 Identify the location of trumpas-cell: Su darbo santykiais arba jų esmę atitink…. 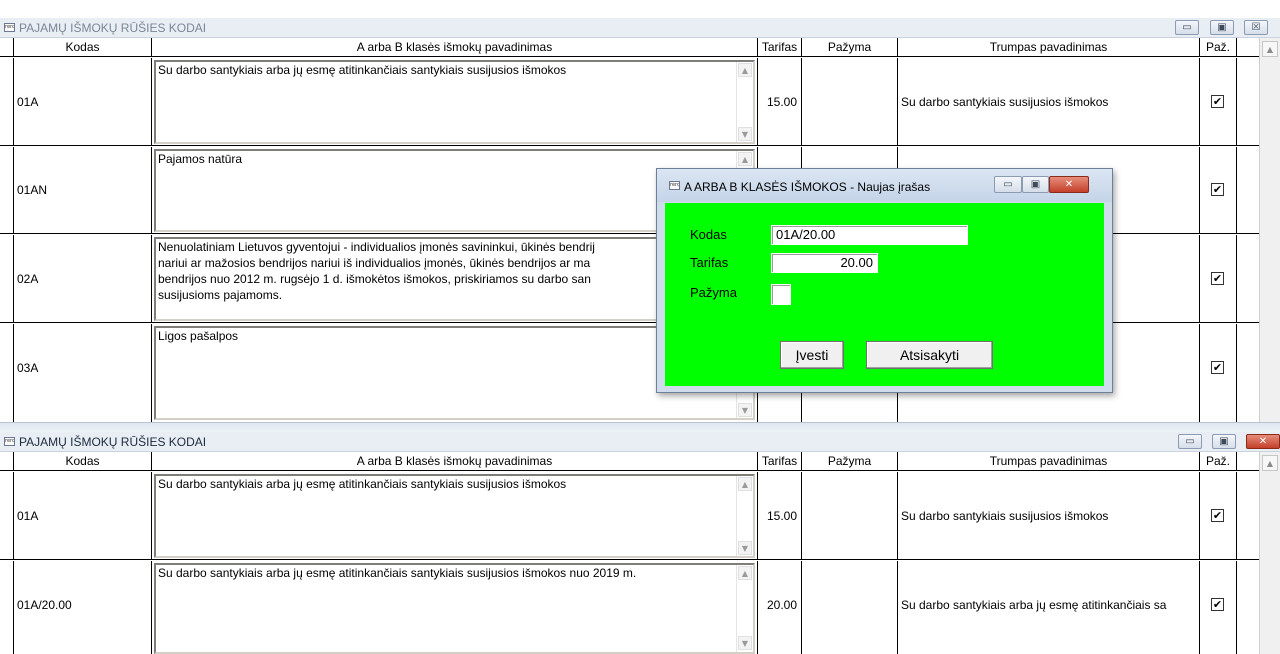
(1049, 607).